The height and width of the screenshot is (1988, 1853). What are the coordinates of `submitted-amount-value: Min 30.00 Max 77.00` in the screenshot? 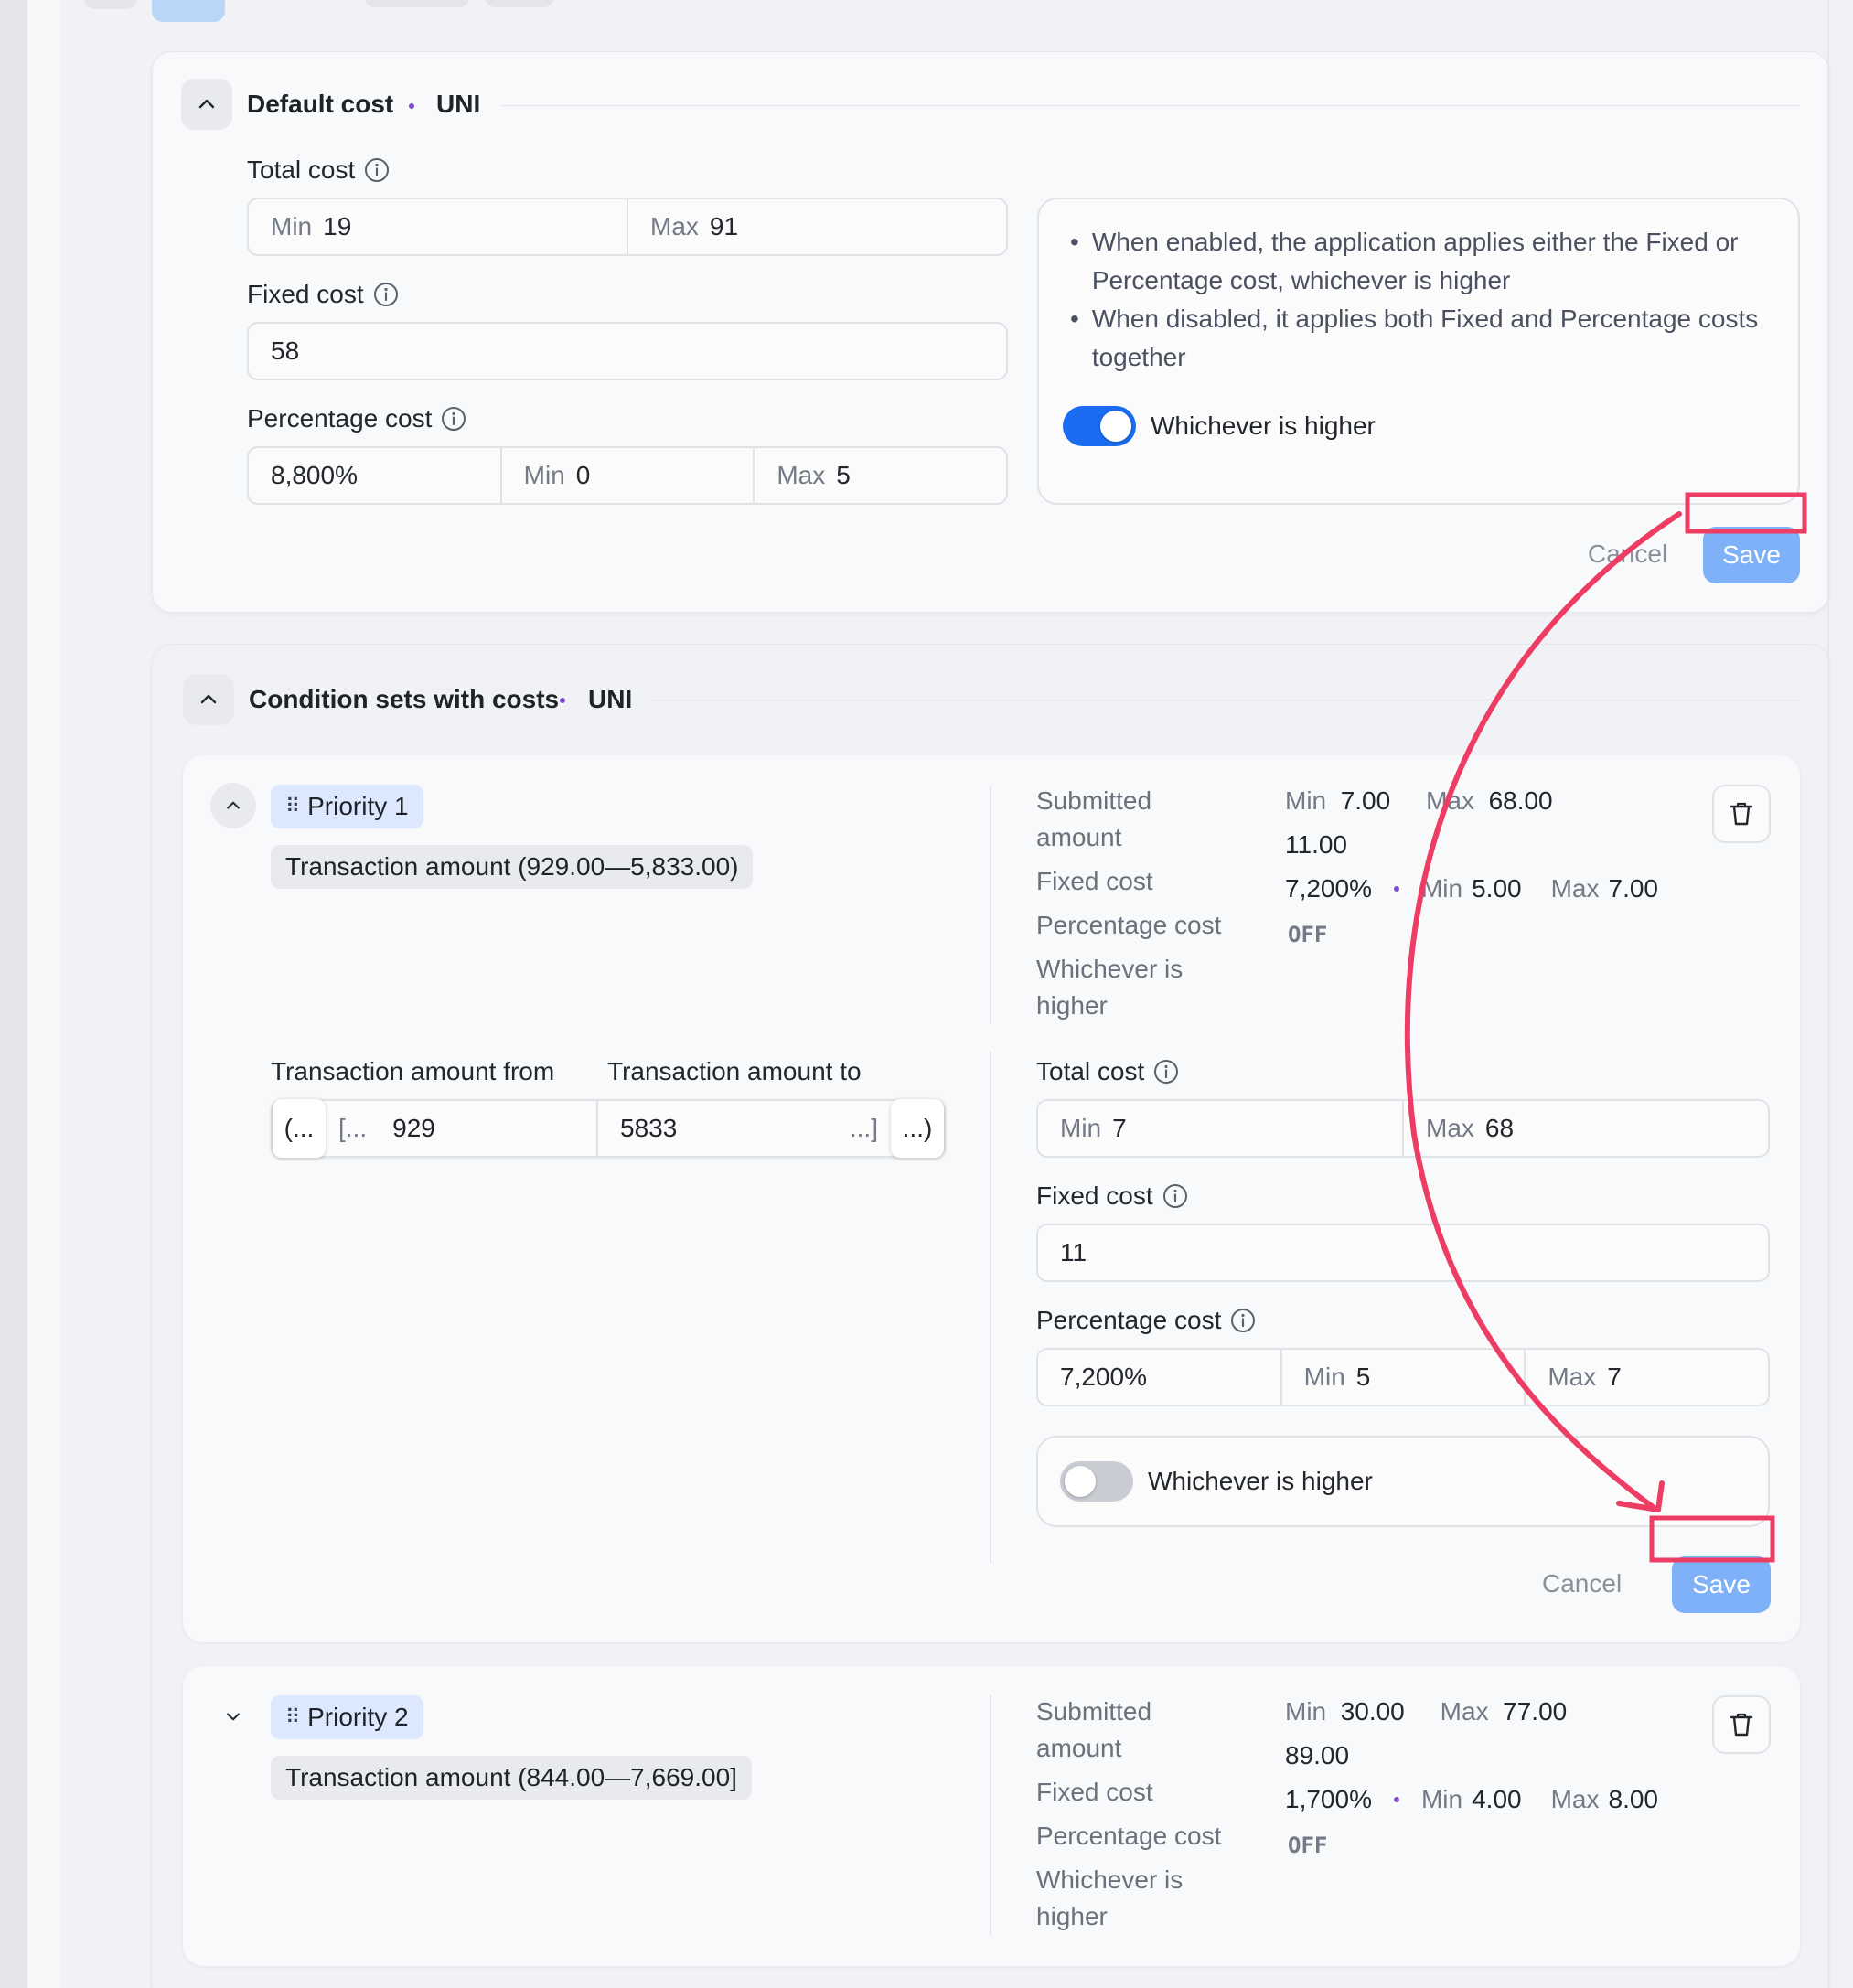 It's located at (1426, 1711).